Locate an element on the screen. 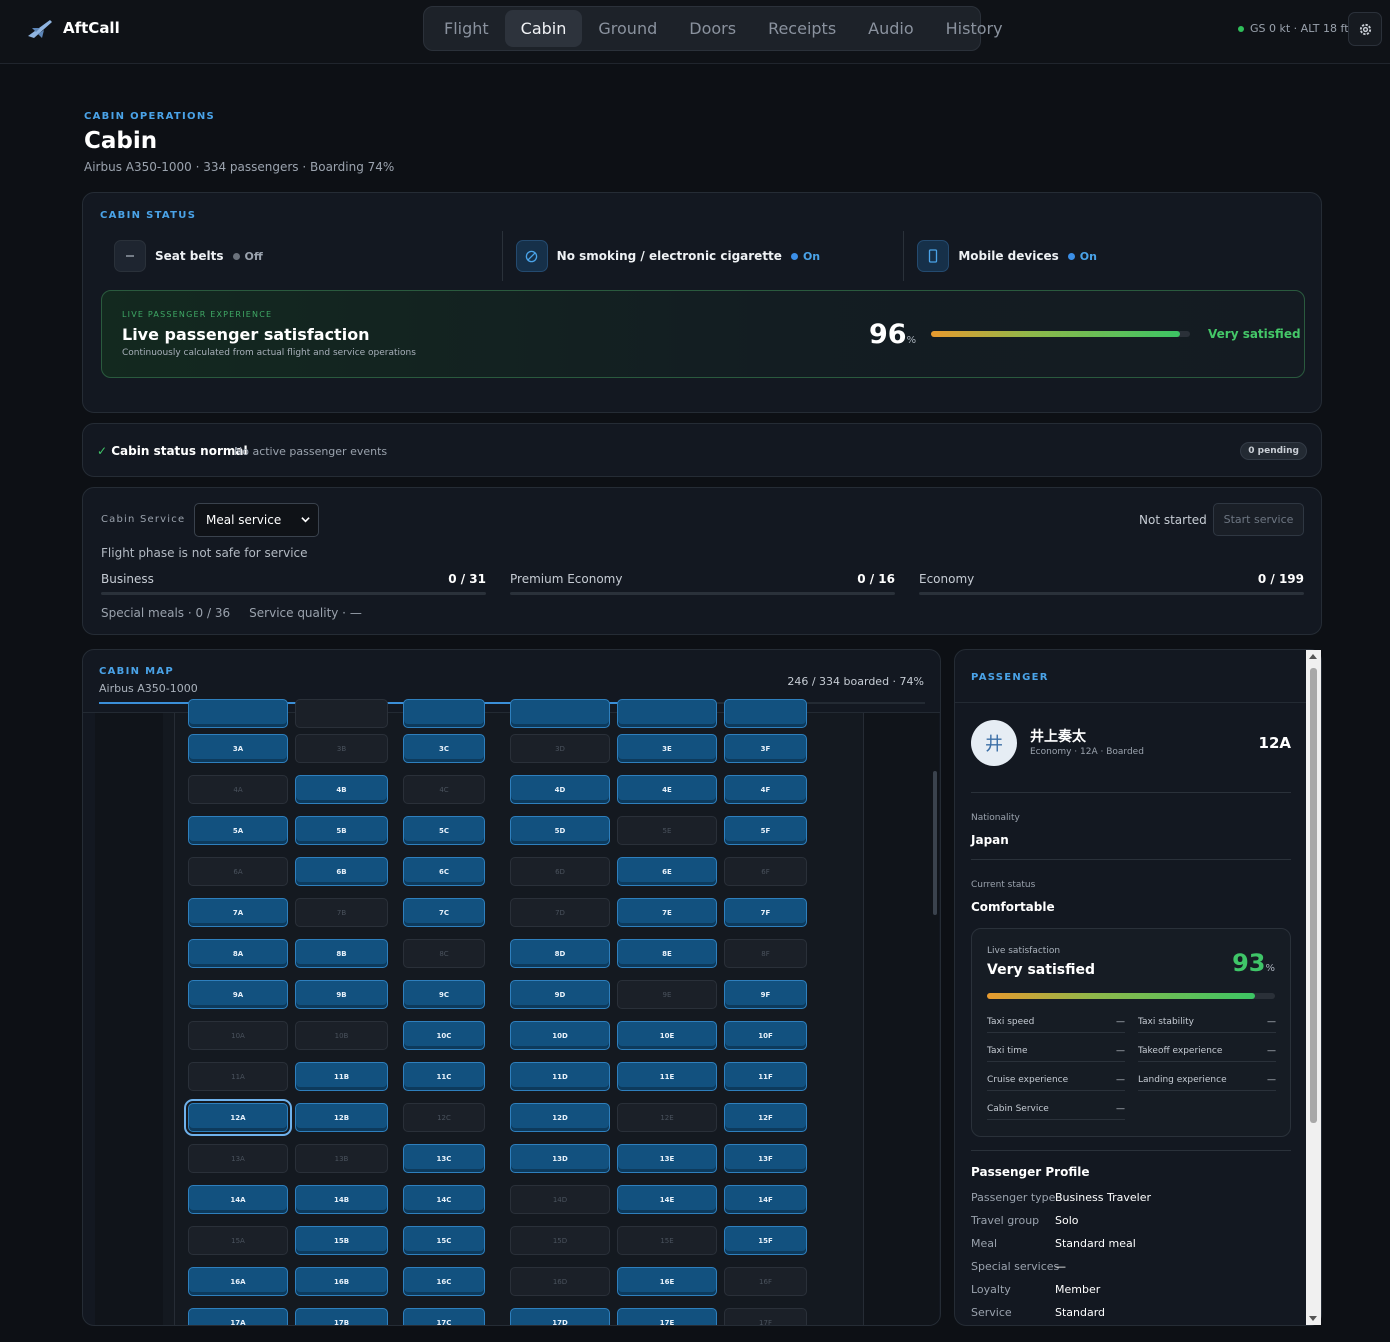  seat-13E: 13E is located at coordinates (667, 1158).